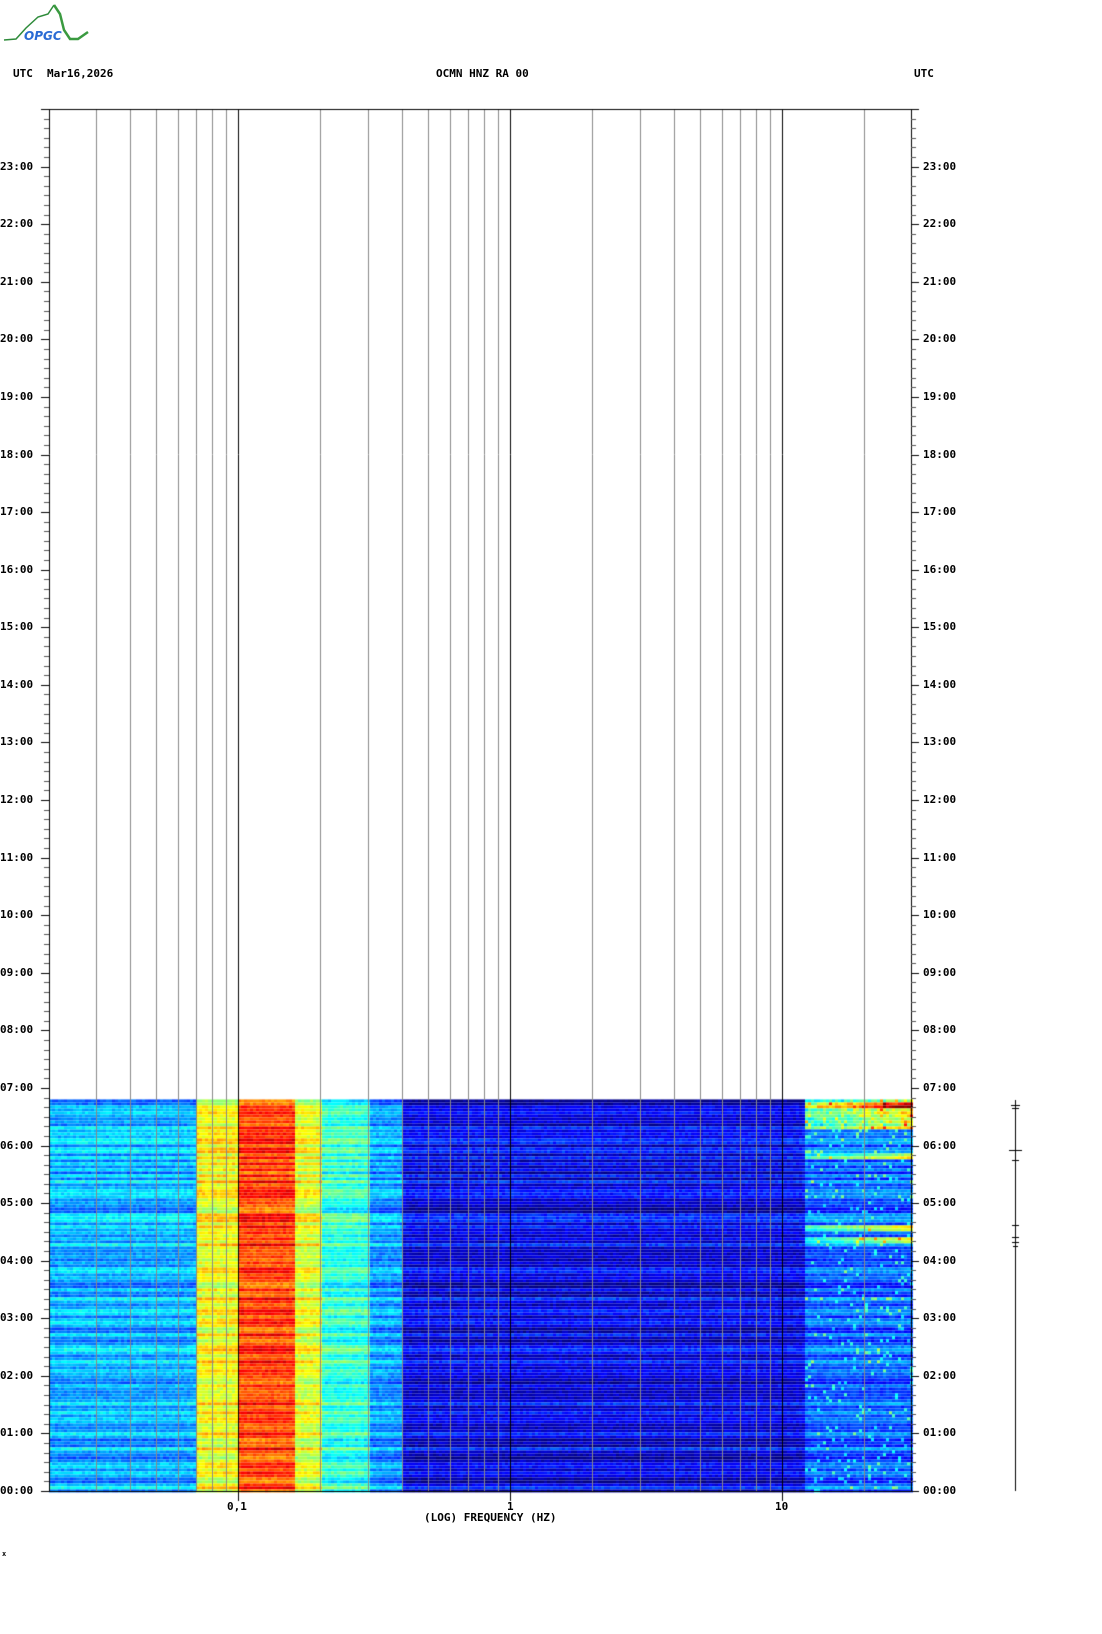 The width and height of the screenshot is (1102, 1634). I want to click on svg-text: OPGC, so click(43, 35).